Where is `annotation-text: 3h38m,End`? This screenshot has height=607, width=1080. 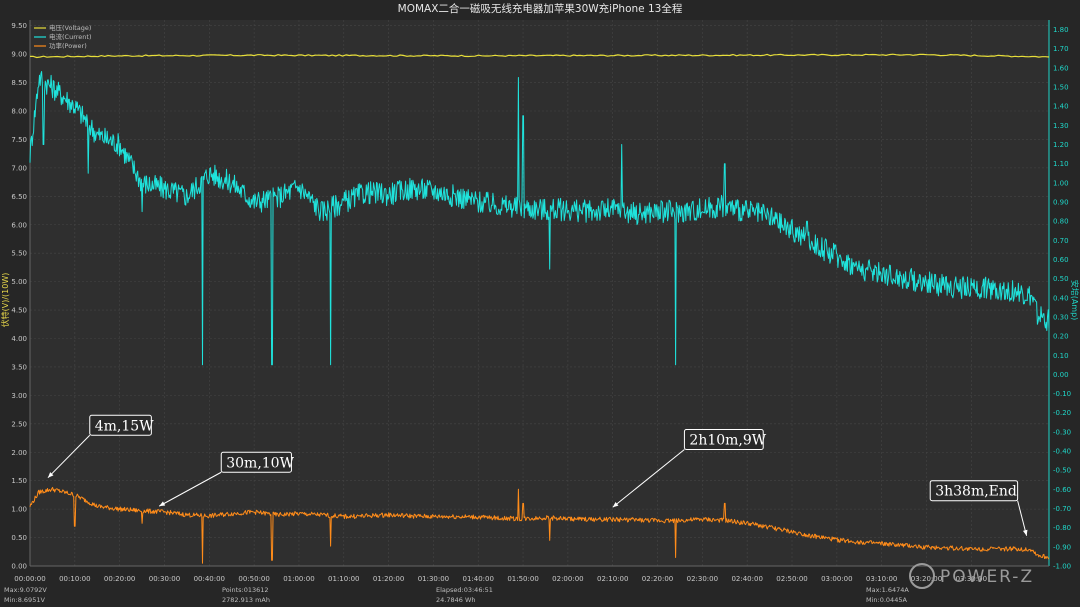
annotation-text: 3h38m,End is located at coordinates (976, 492).